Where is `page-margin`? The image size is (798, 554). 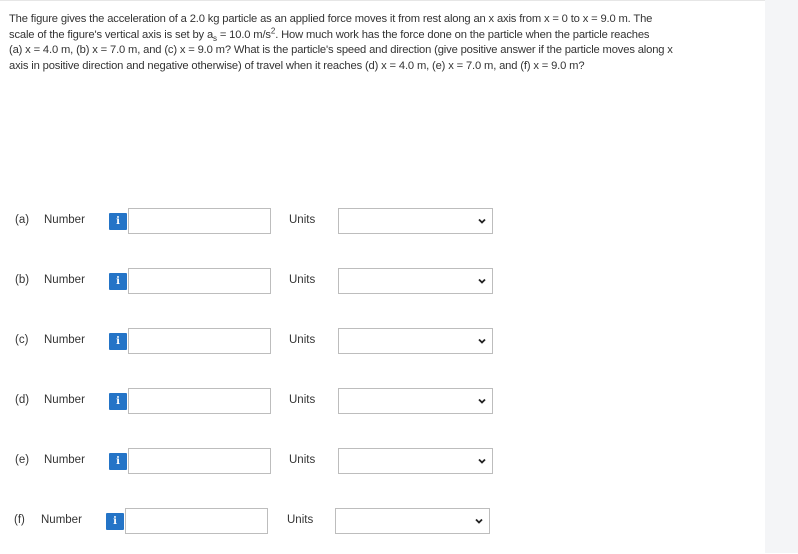
page-margin is located at coordinates (781, 276).